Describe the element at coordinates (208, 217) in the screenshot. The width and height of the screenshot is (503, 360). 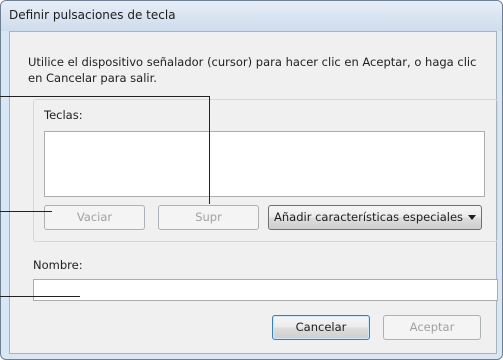
I see `delete-button: Supr` at that location.